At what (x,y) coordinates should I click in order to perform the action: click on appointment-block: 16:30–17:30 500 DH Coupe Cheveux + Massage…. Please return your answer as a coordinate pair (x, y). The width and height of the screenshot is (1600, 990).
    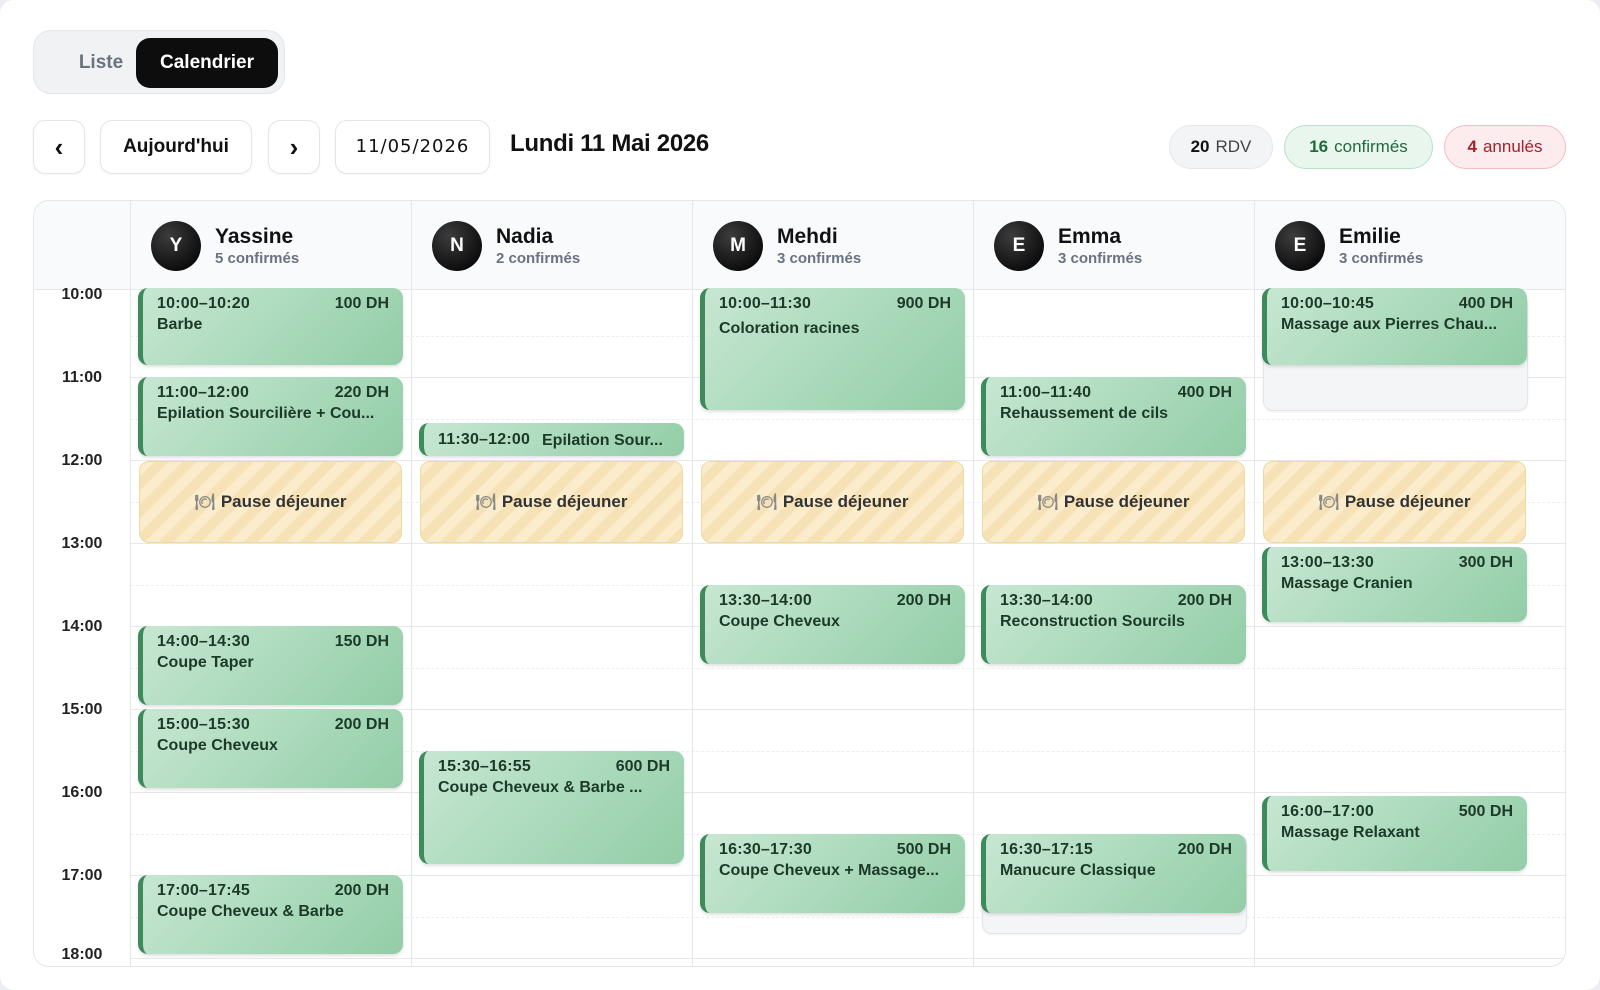
    Looking at the image, I should click on (832, 873).